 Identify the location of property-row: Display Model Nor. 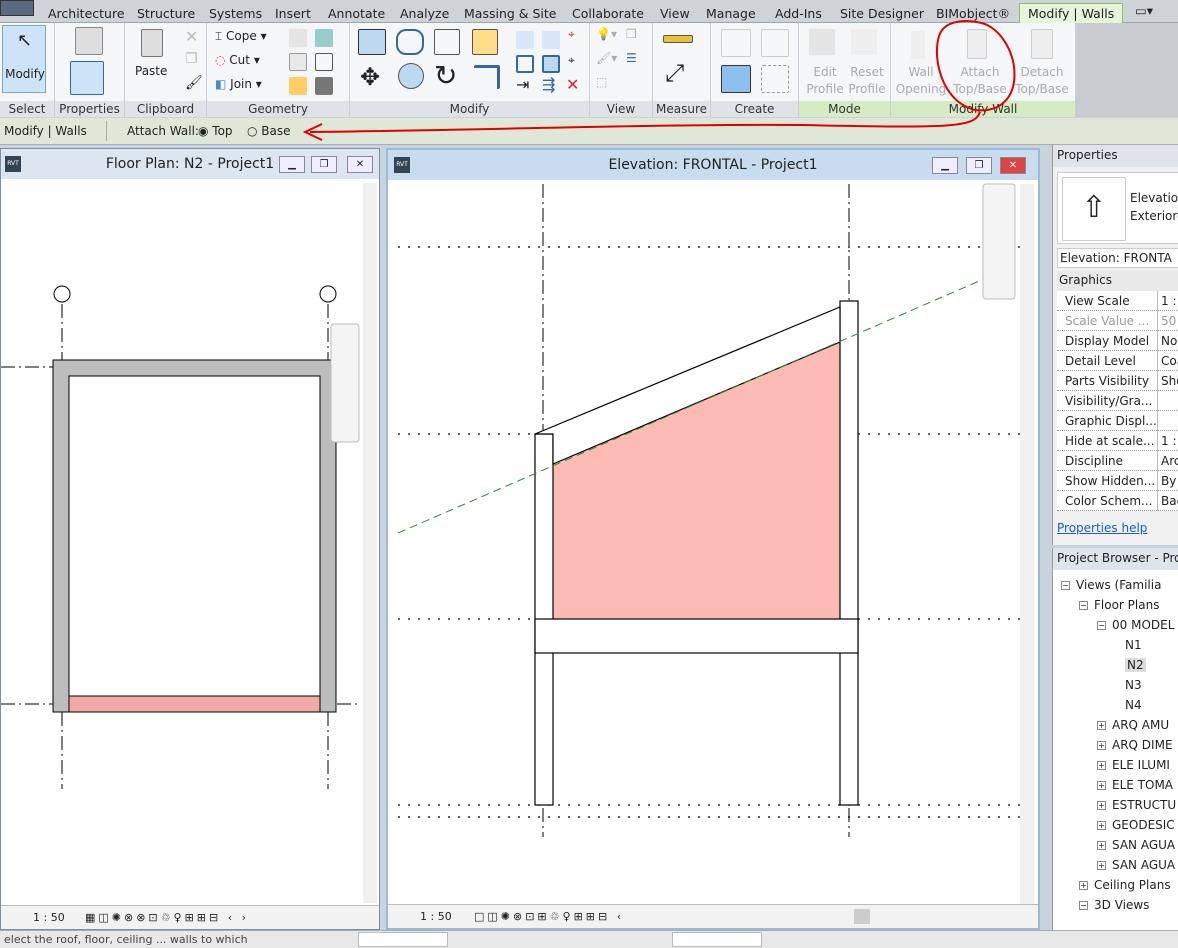
(1117, 341).